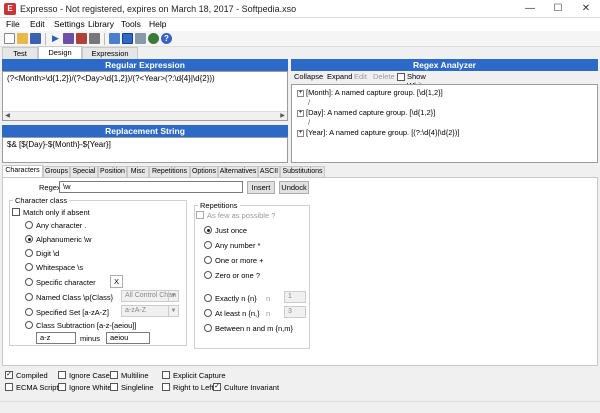 The image size is (600, 413). Describe the element at coordinates (530, 9) in the screenshot. I see `minimize-icon: —` at that location.